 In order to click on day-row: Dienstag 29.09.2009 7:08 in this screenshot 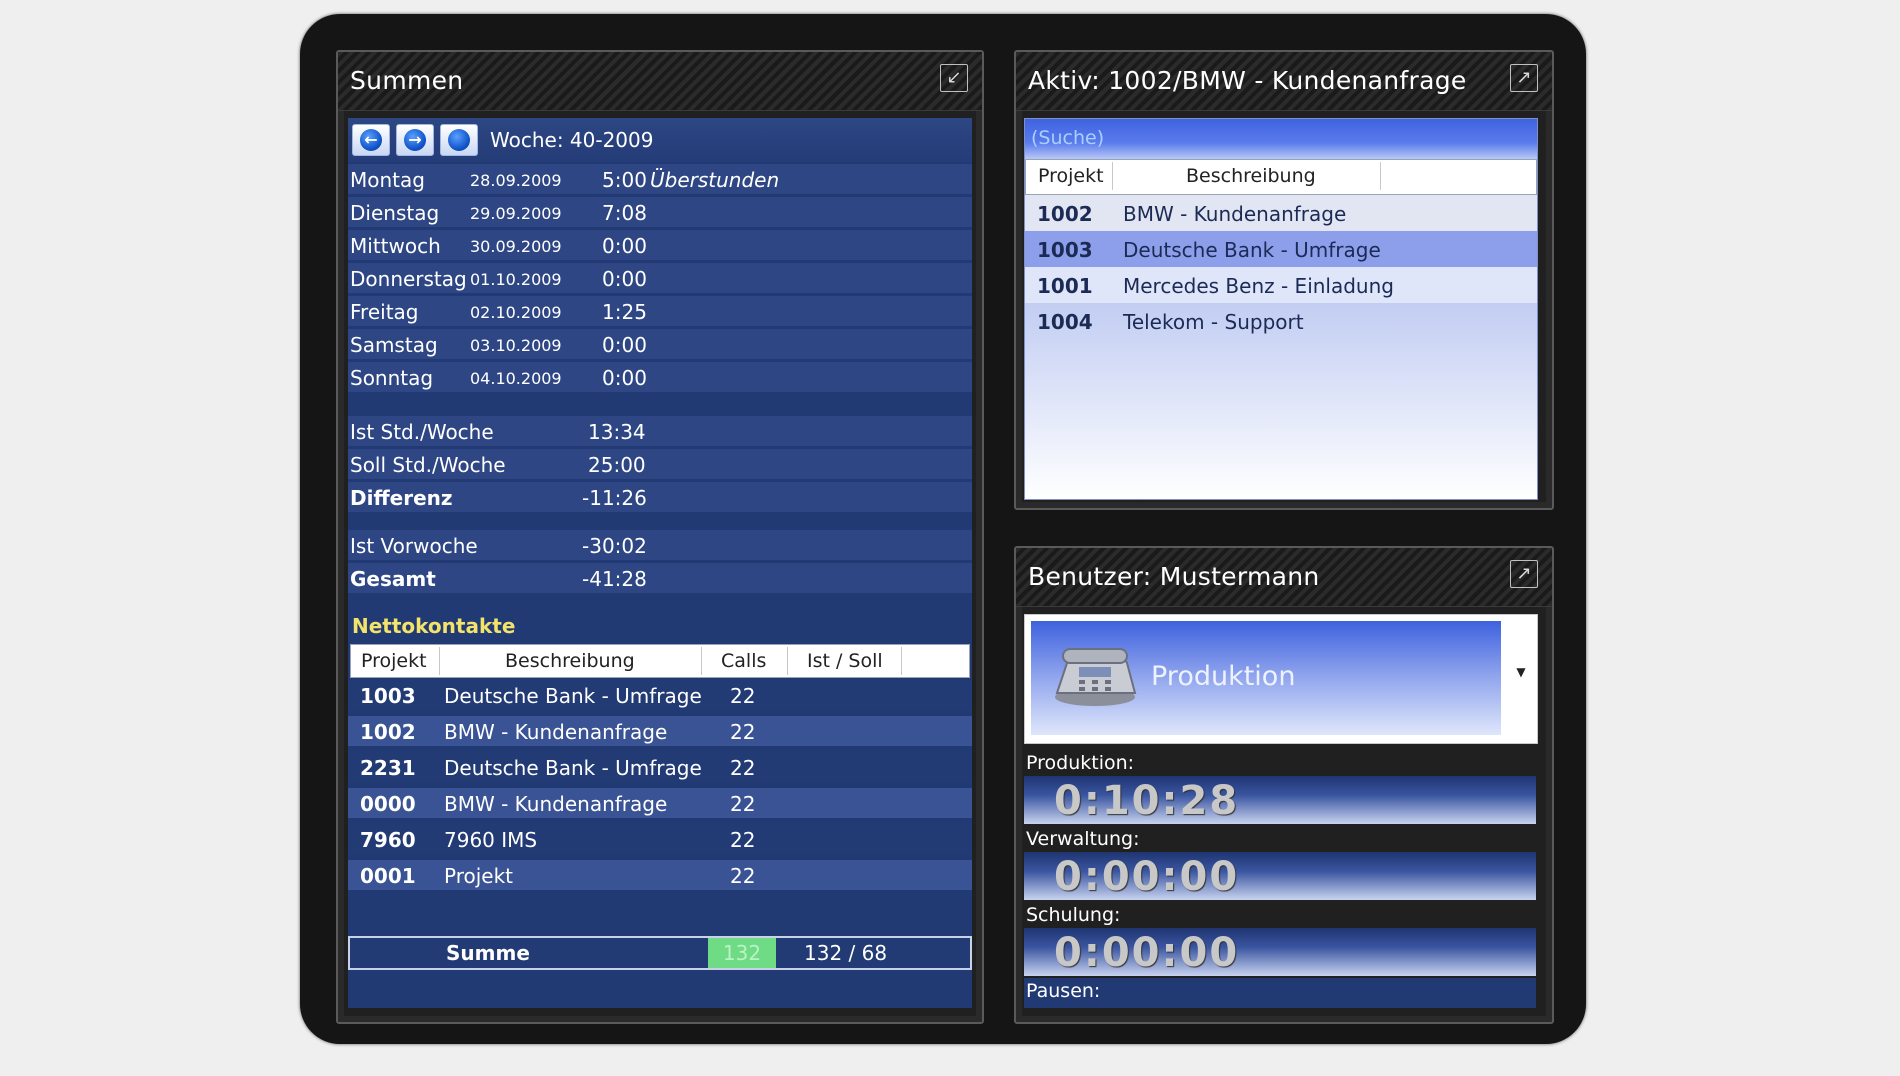, I will do `click(660, 213)`.